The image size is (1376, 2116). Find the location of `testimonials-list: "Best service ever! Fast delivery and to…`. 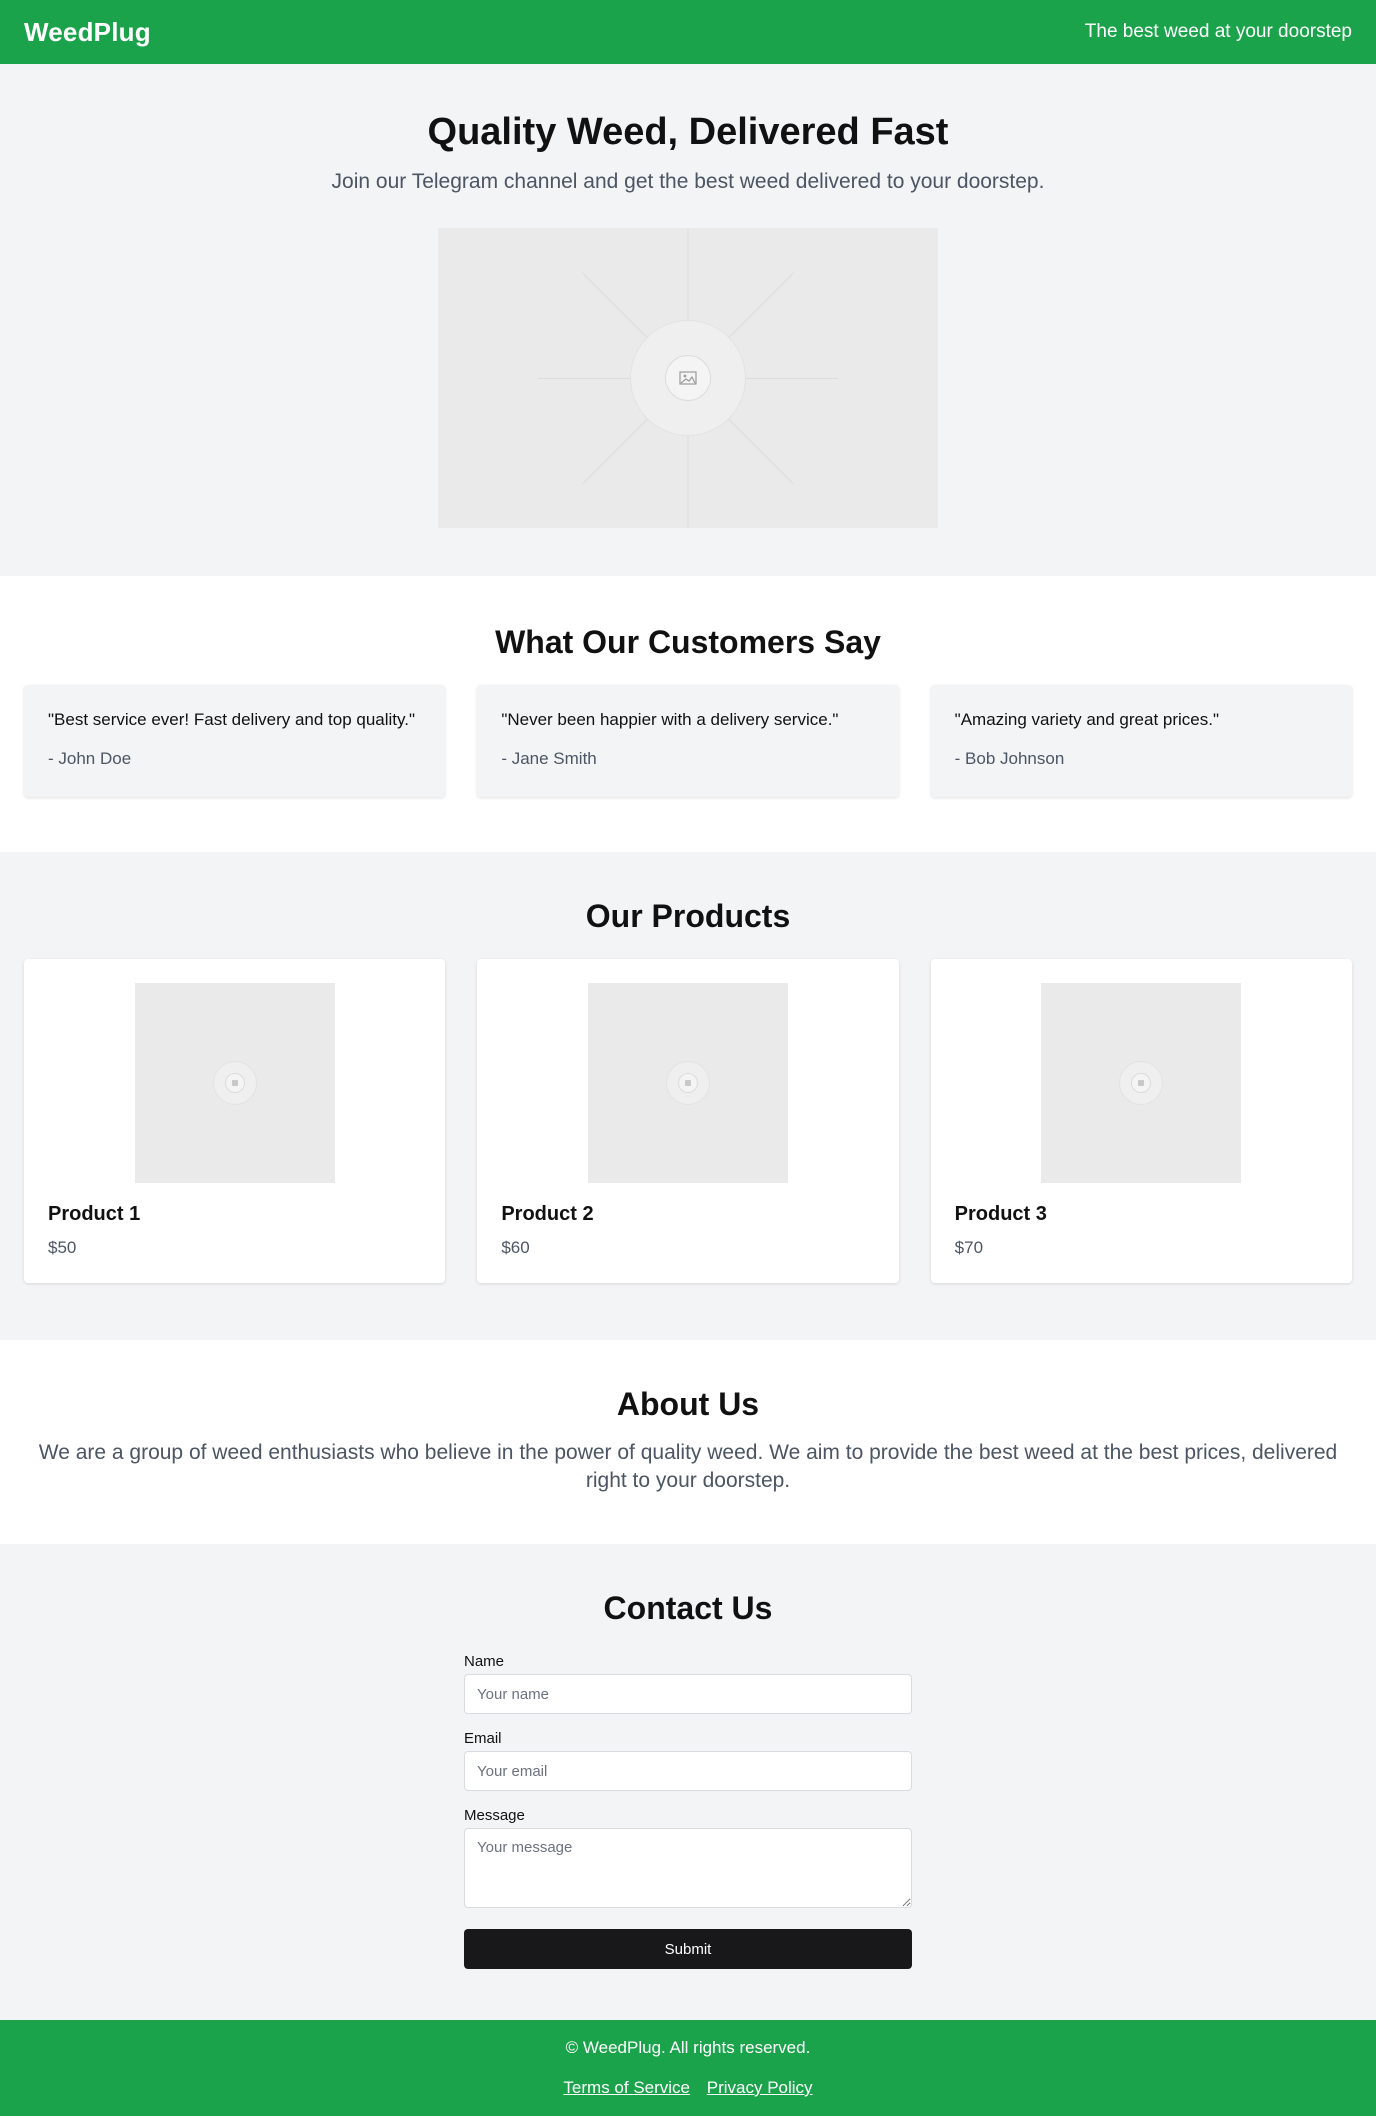

testimonials-list: "Best service ever! Fast delivery and to… is located at coordinates (688, 741).